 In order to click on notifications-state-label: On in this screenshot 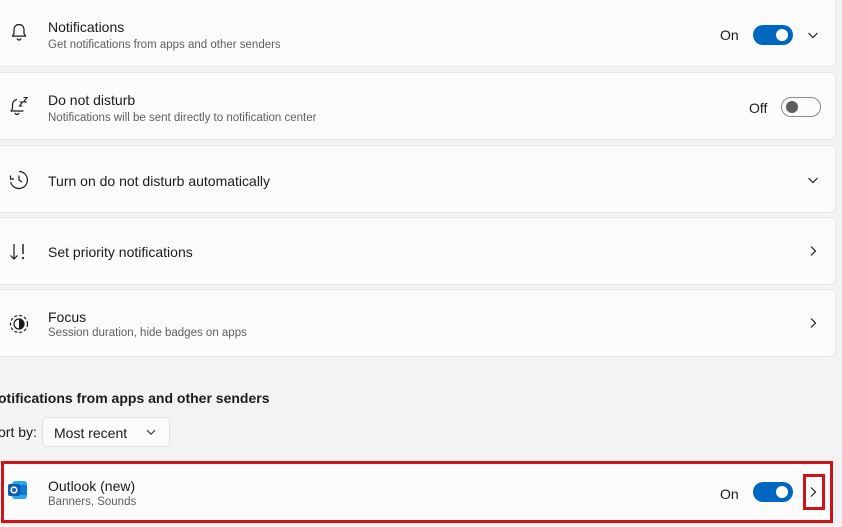, I will do `click(729, 35)`.